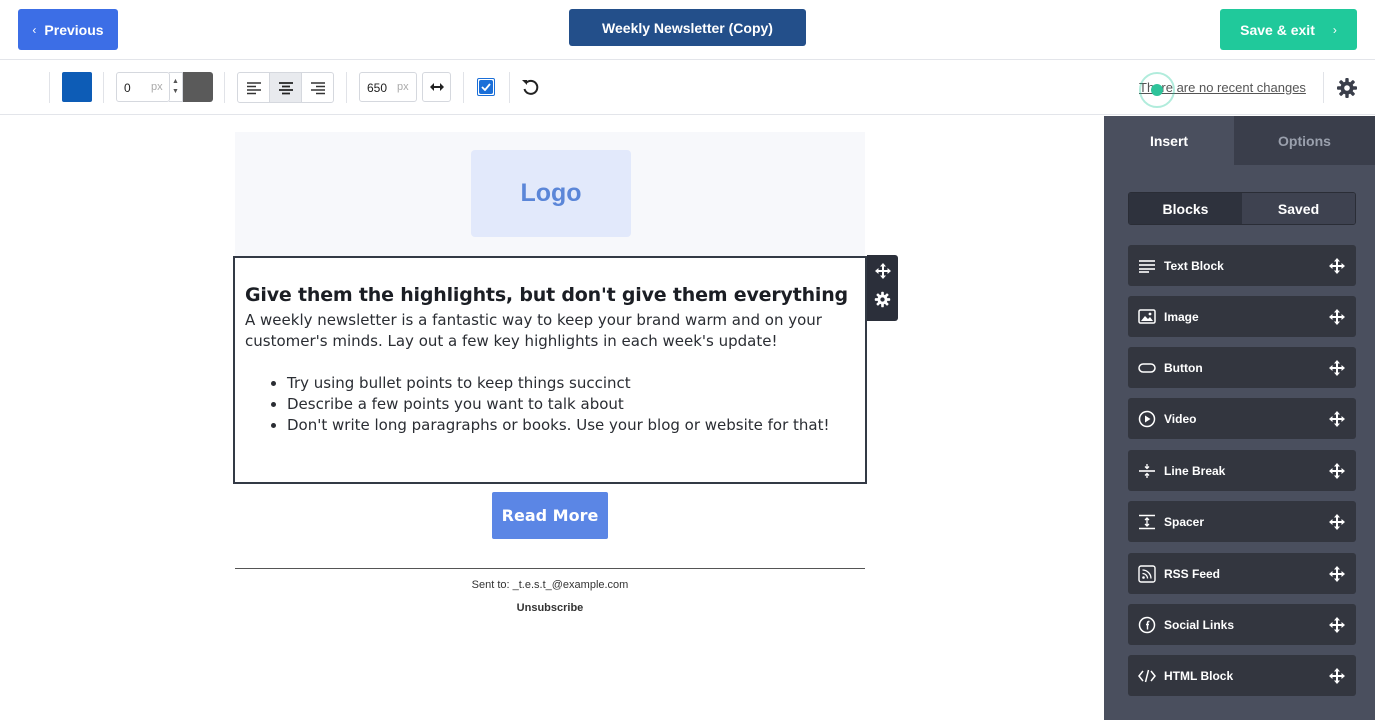 This screenshot has width=1375, height=720. Describe the element at coordinates (1180, 418) in the screenshot. I see `block-item-label: Video` at that location.